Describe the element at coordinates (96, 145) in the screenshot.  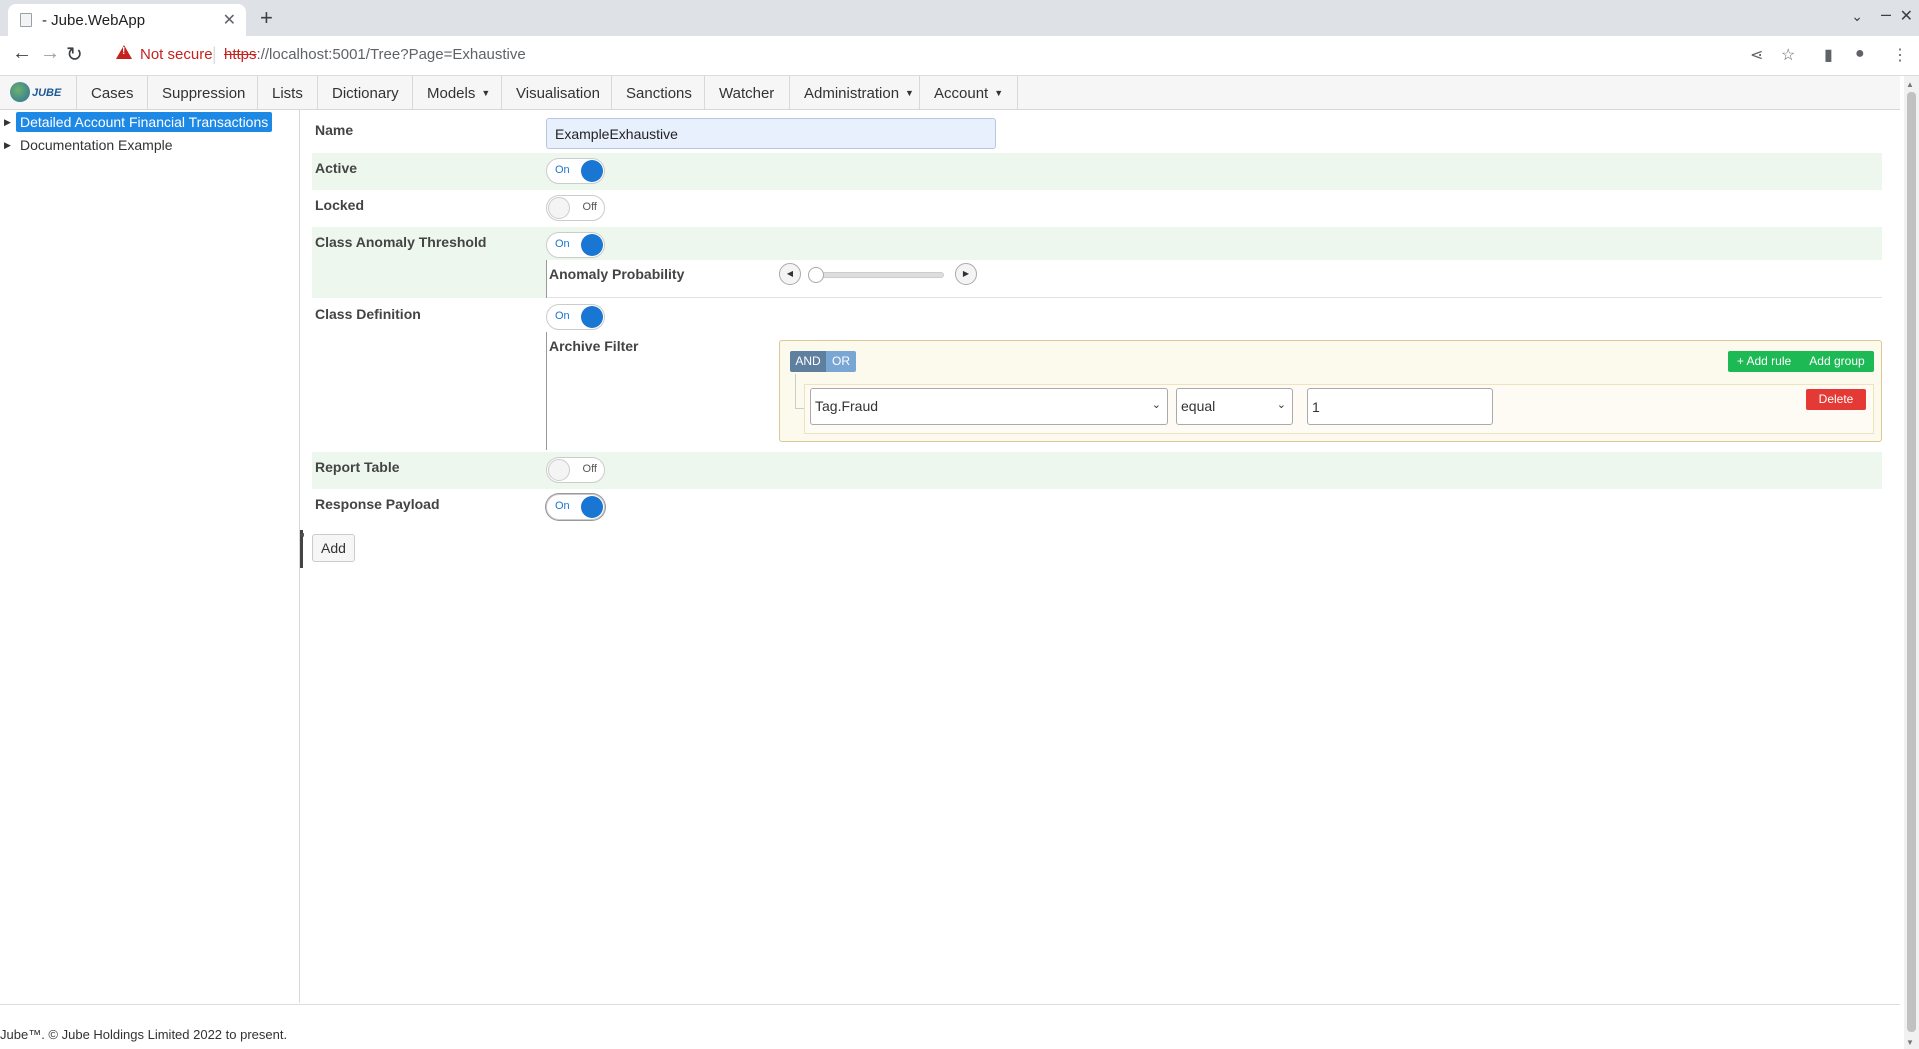
I see `tree-item-label: Documentation Example` at that location.